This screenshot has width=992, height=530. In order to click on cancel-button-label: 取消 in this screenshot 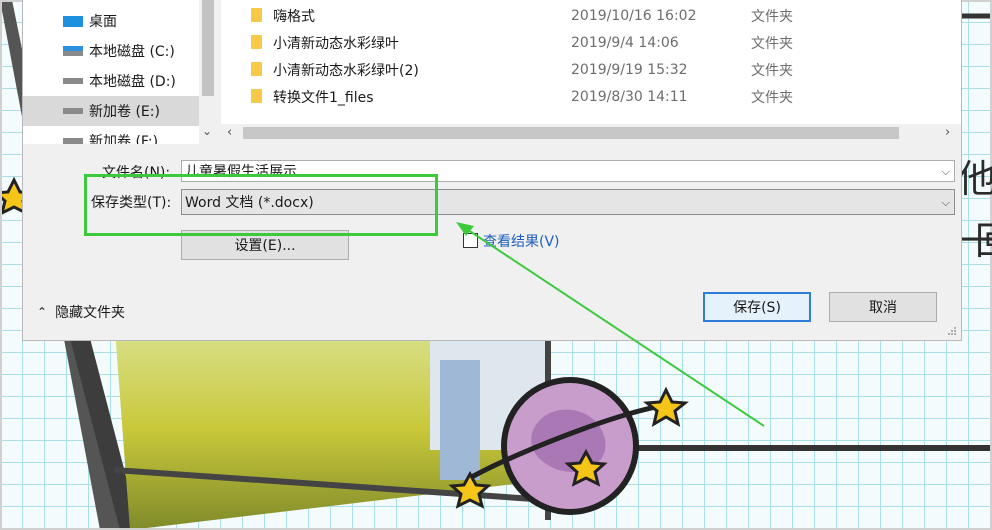, I will do `click(883, 308)`.